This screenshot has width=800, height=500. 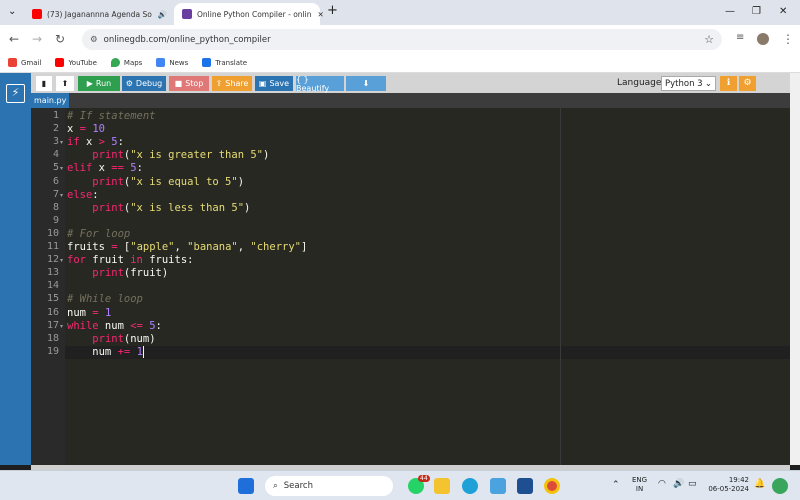 What do you see at coordinates (52, 325) in the screenshot?
I see `line-number: 17` at bounding box center [52, 325].